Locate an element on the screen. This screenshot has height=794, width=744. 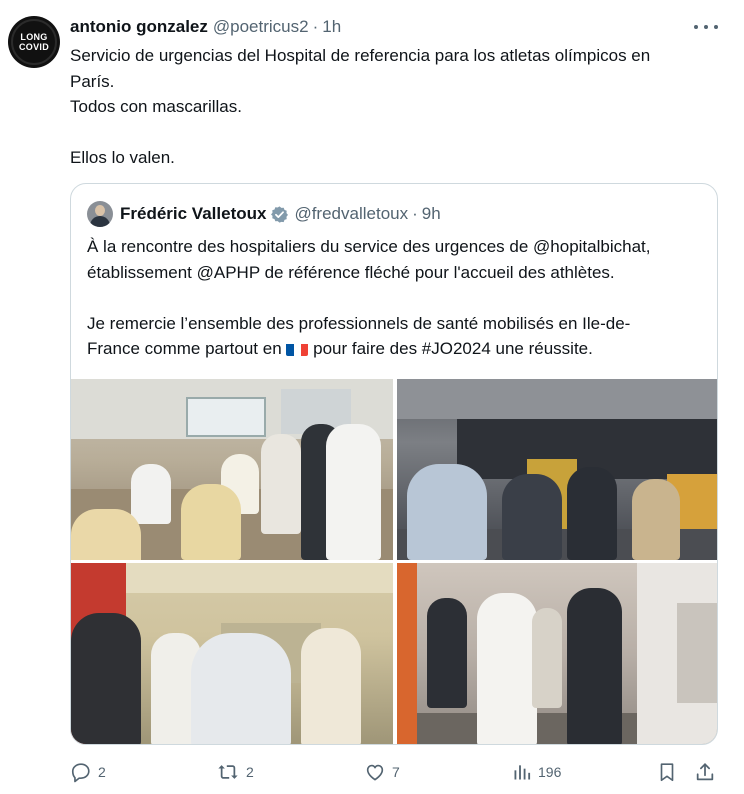
like-button: 7 is located at coordinates (382, 772).